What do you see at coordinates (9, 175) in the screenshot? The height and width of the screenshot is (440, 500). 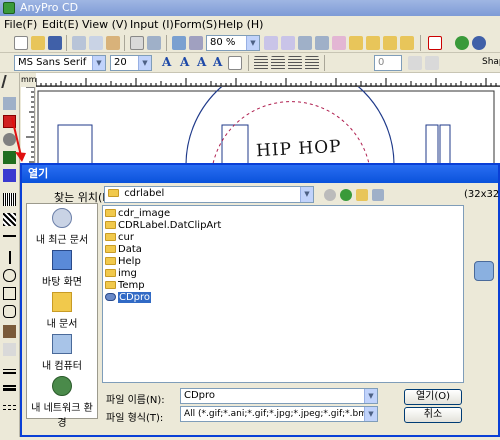 I see `color-icon` at bounding box center [9, 175].